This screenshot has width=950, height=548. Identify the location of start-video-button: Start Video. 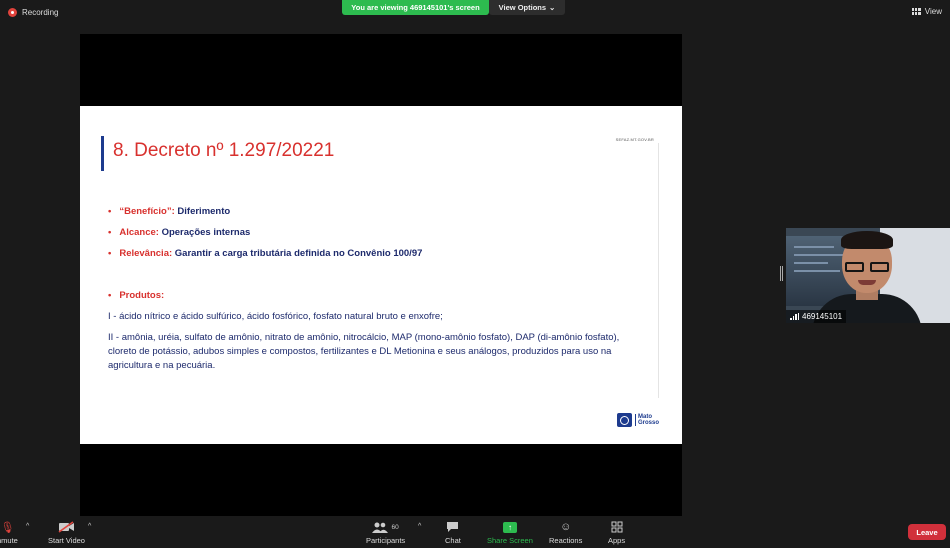
(66, 532).